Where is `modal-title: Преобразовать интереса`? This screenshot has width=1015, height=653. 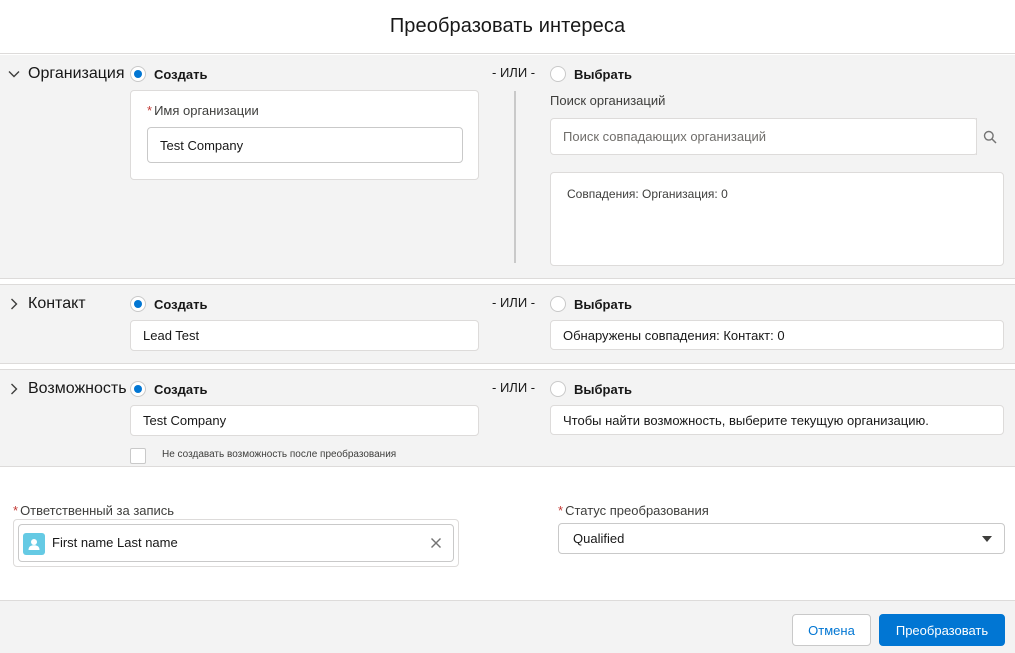
modal-title: Преобразовать интереса is located at coordinates (507, 26).